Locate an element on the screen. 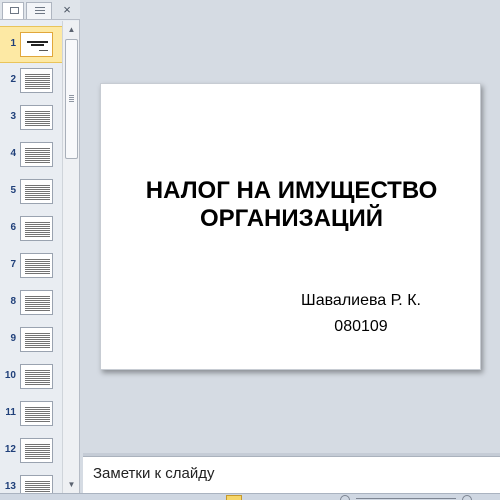  slide-thumbnail-number: 5 is located at coordinates (13, 190).